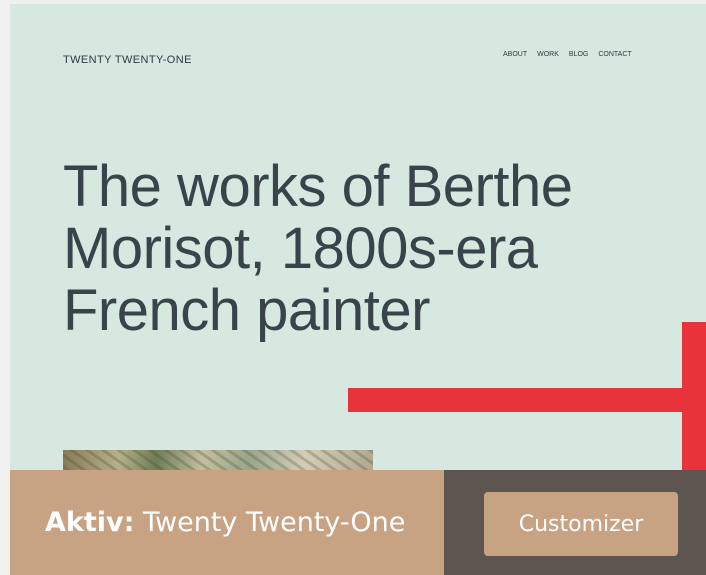 This screenshot has width=706, height=575. What do you see at coordinates (548, 54) in the screenshot?
I see `nav-item-work: WORK` at bounding box center [548, 54].